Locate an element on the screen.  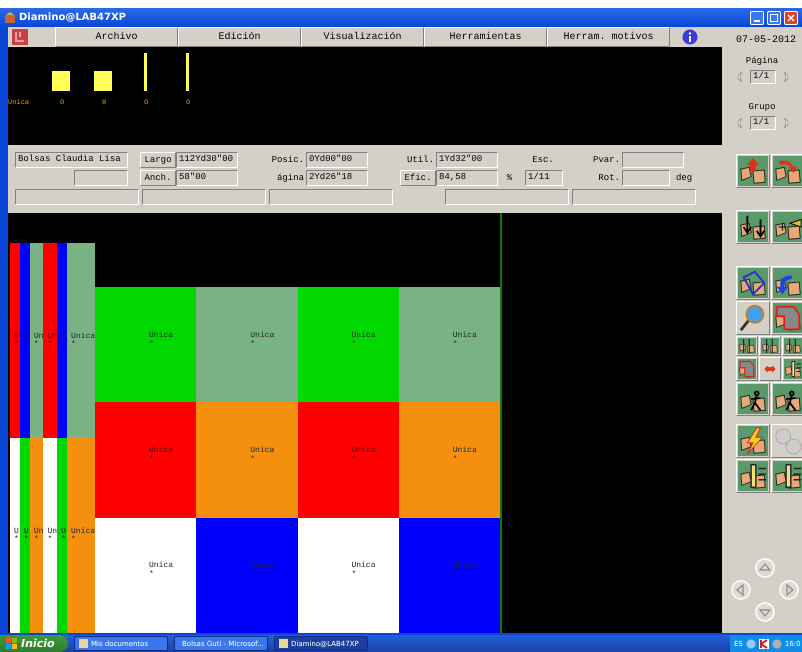
lightning-icon is located at coordinates (753, 441).